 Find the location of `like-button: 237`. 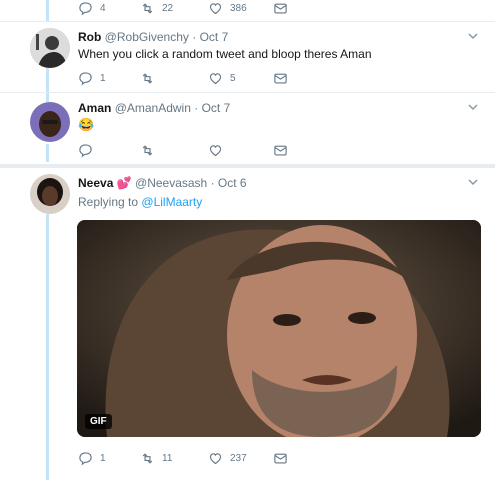

like-button: 237 is located at coordinates (227, 458).